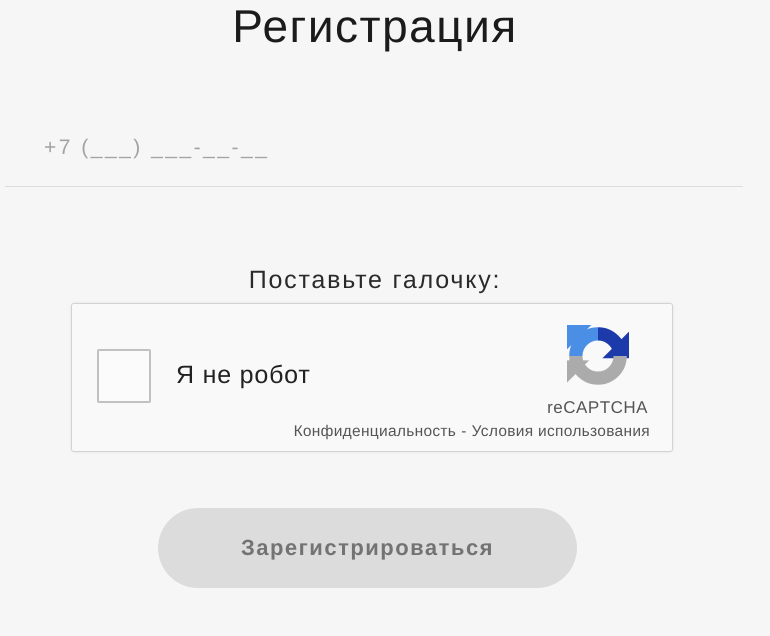 The height and width of the screenshot is (636, 770). I want to click on checkbox, so click(124, 375).